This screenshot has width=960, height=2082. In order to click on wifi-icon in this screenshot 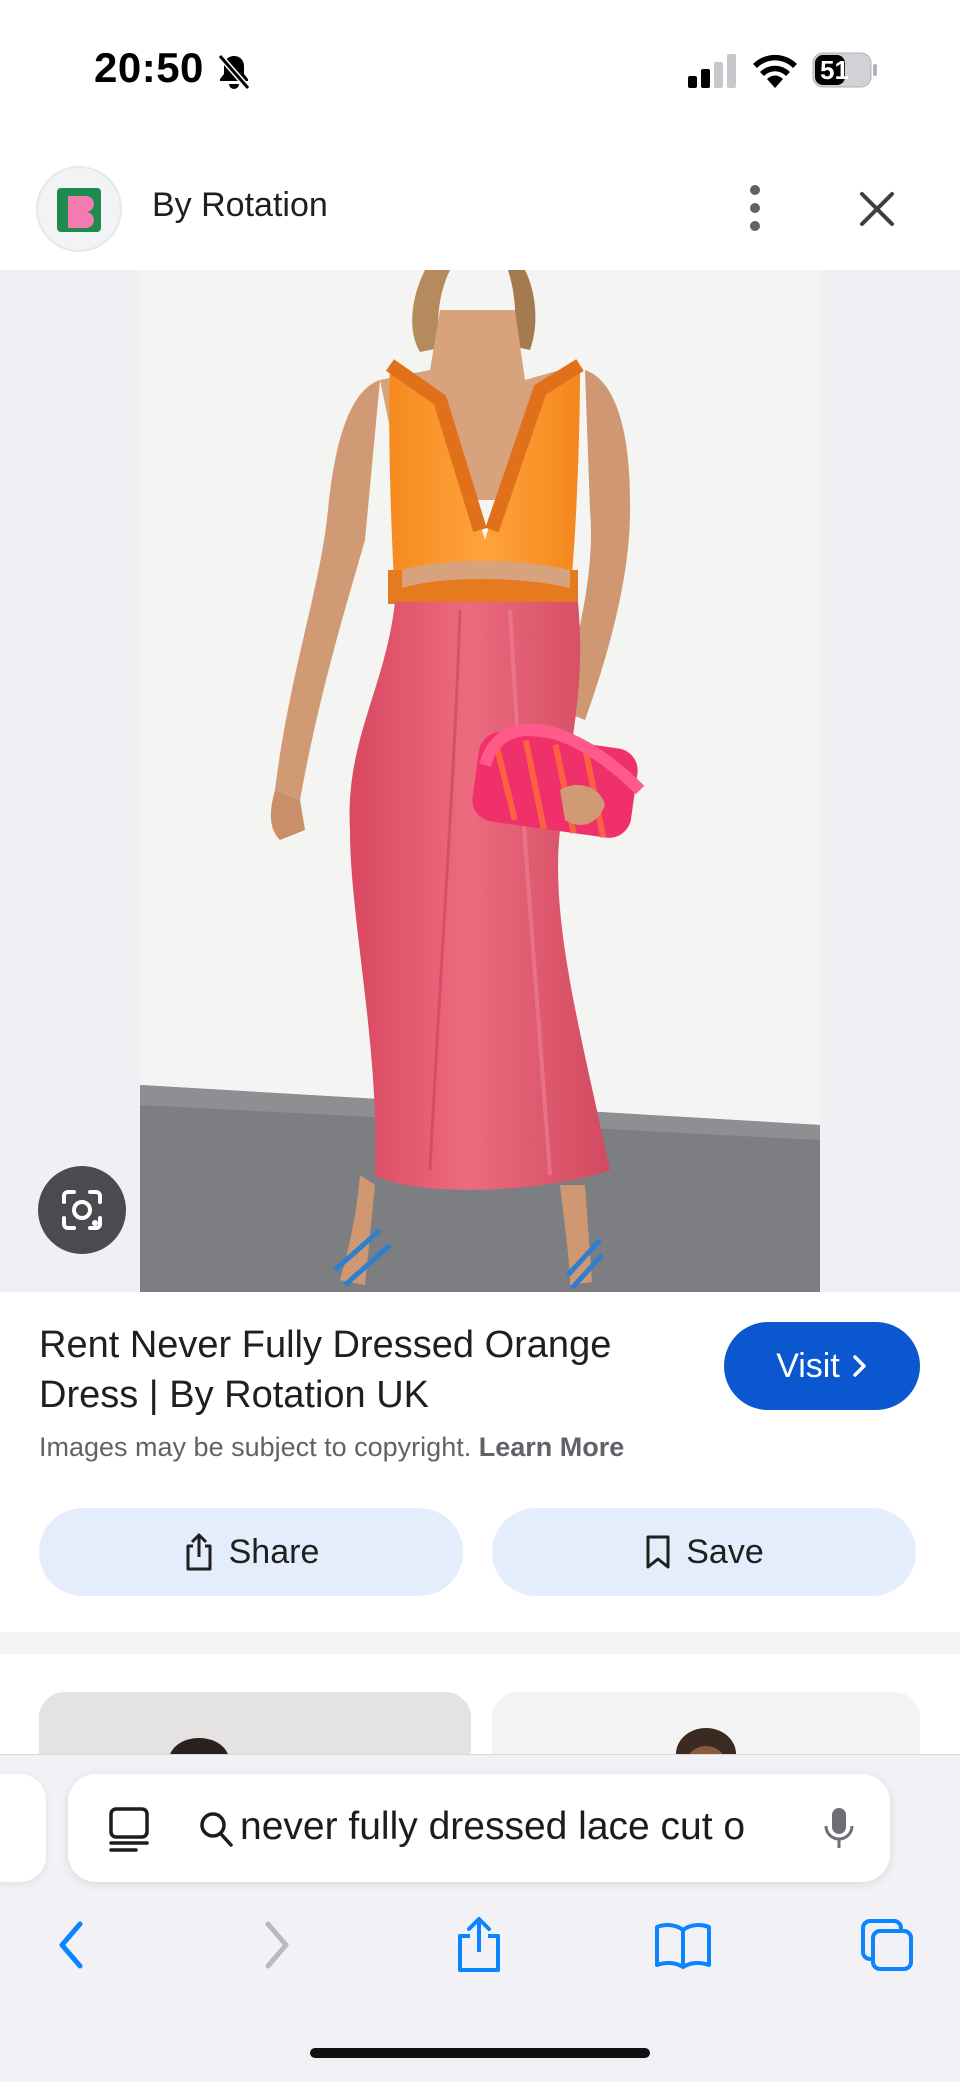, I will do `click(775, 71)`.